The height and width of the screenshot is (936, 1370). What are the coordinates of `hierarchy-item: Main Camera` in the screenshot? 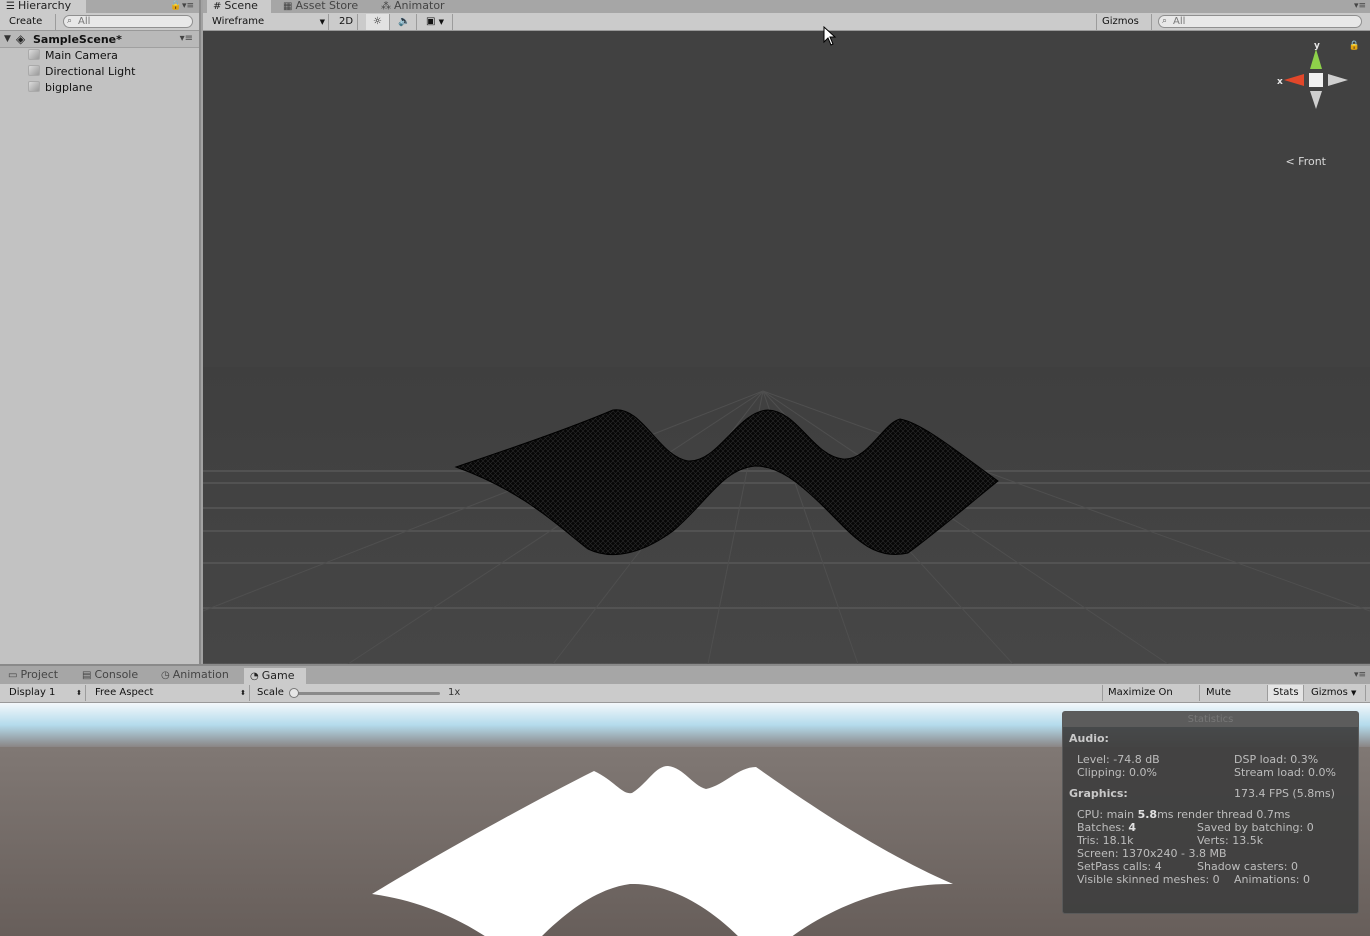 It's located at (73, 56).